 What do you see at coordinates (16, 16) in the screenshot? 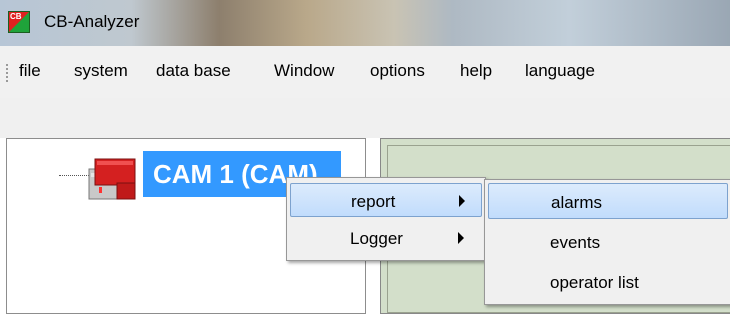
I see `app-icon-text: CB` at bounding box center [16, 16].